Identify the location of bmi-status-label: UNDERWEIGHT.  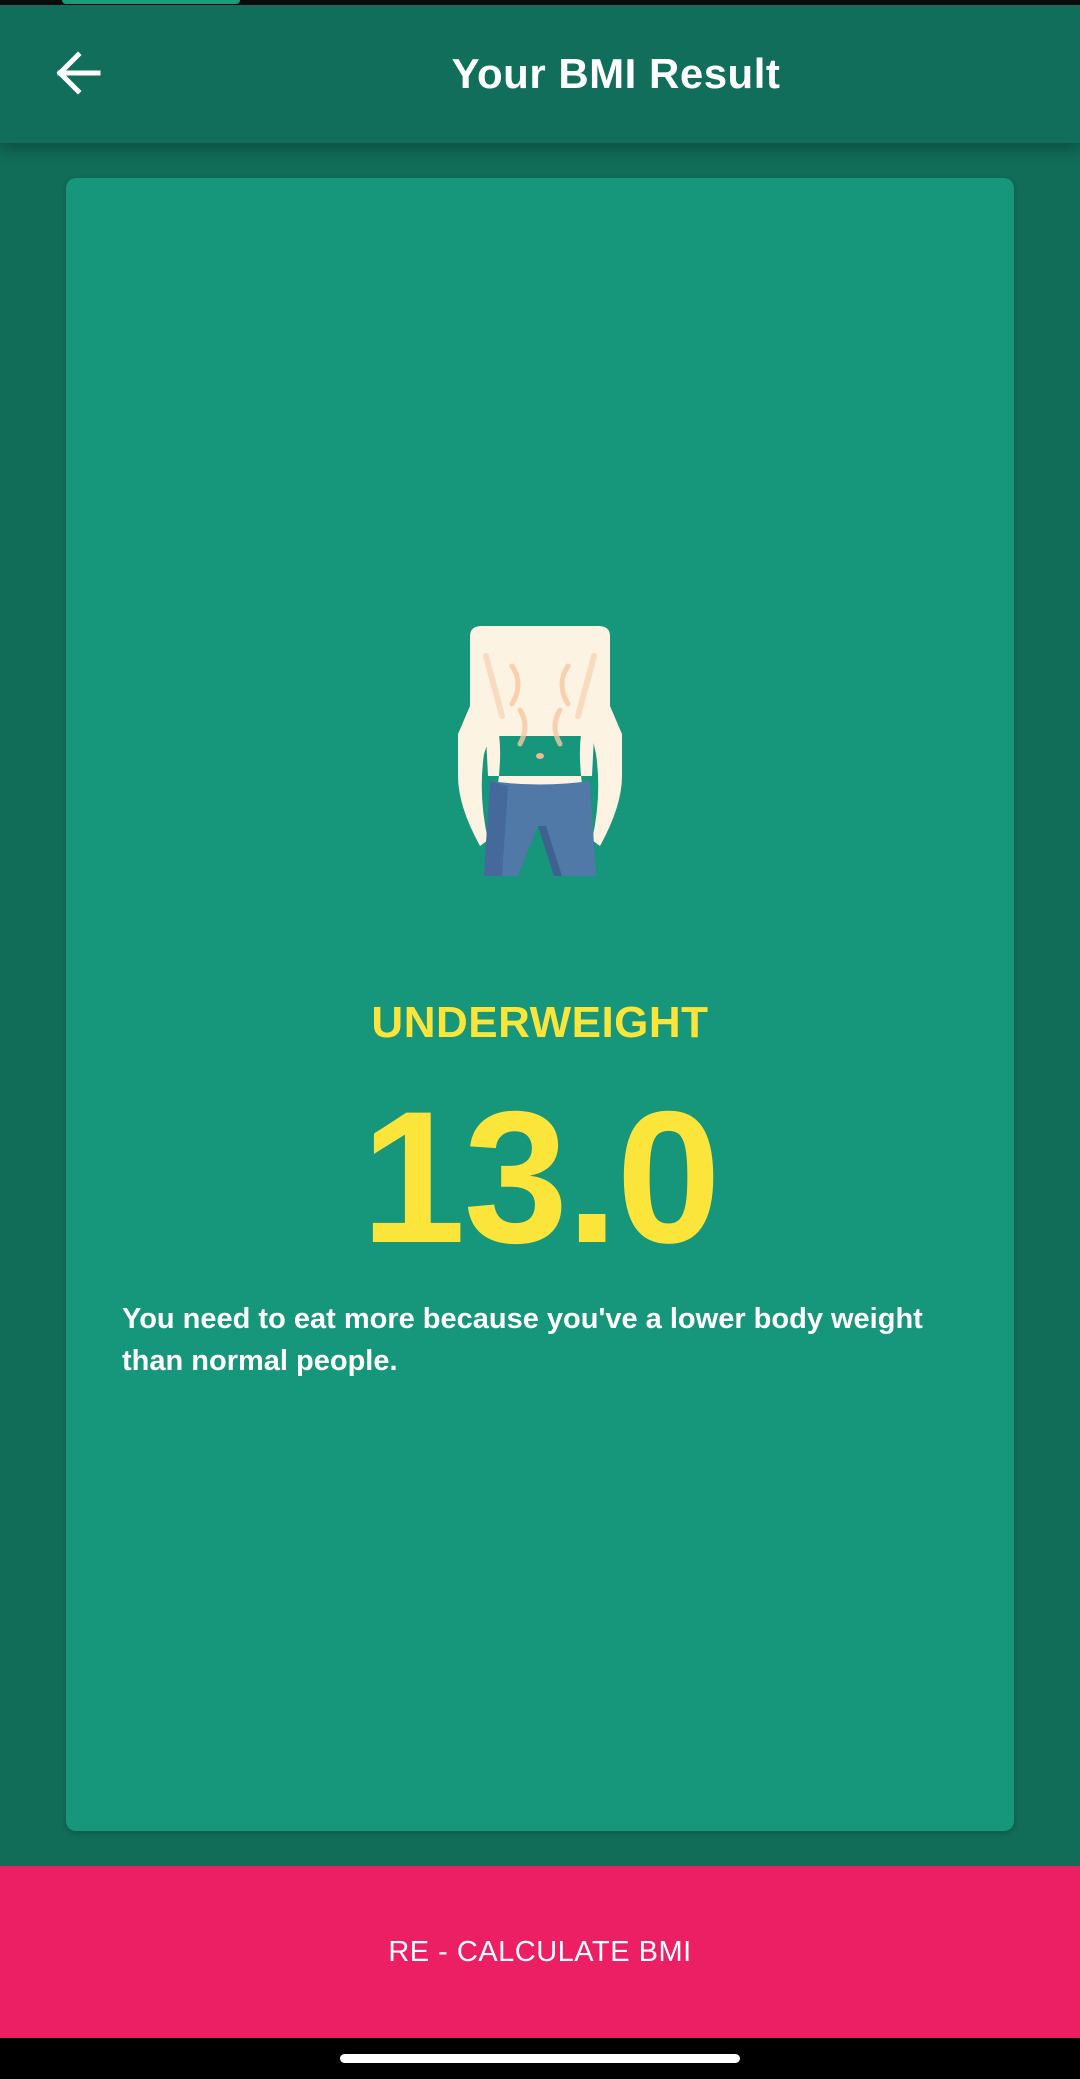
(540, 1022).